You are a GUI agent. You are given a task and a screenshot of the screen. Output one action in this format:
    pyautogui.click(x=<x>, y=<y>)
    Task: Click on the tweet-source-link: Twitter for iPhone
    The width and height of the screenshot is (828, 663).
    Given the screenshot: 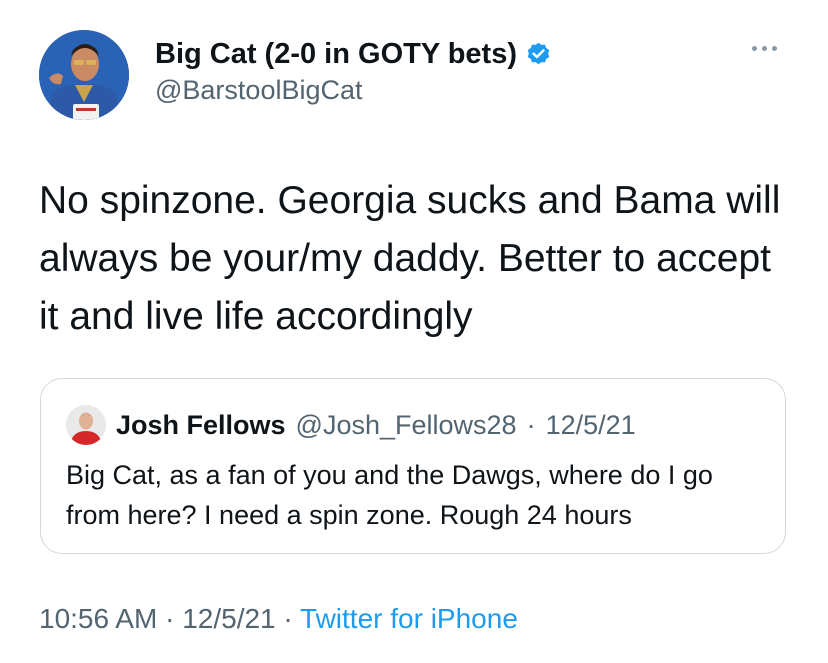 What is the action you would take?
    pyautogui.click(x=409, y=618)
    